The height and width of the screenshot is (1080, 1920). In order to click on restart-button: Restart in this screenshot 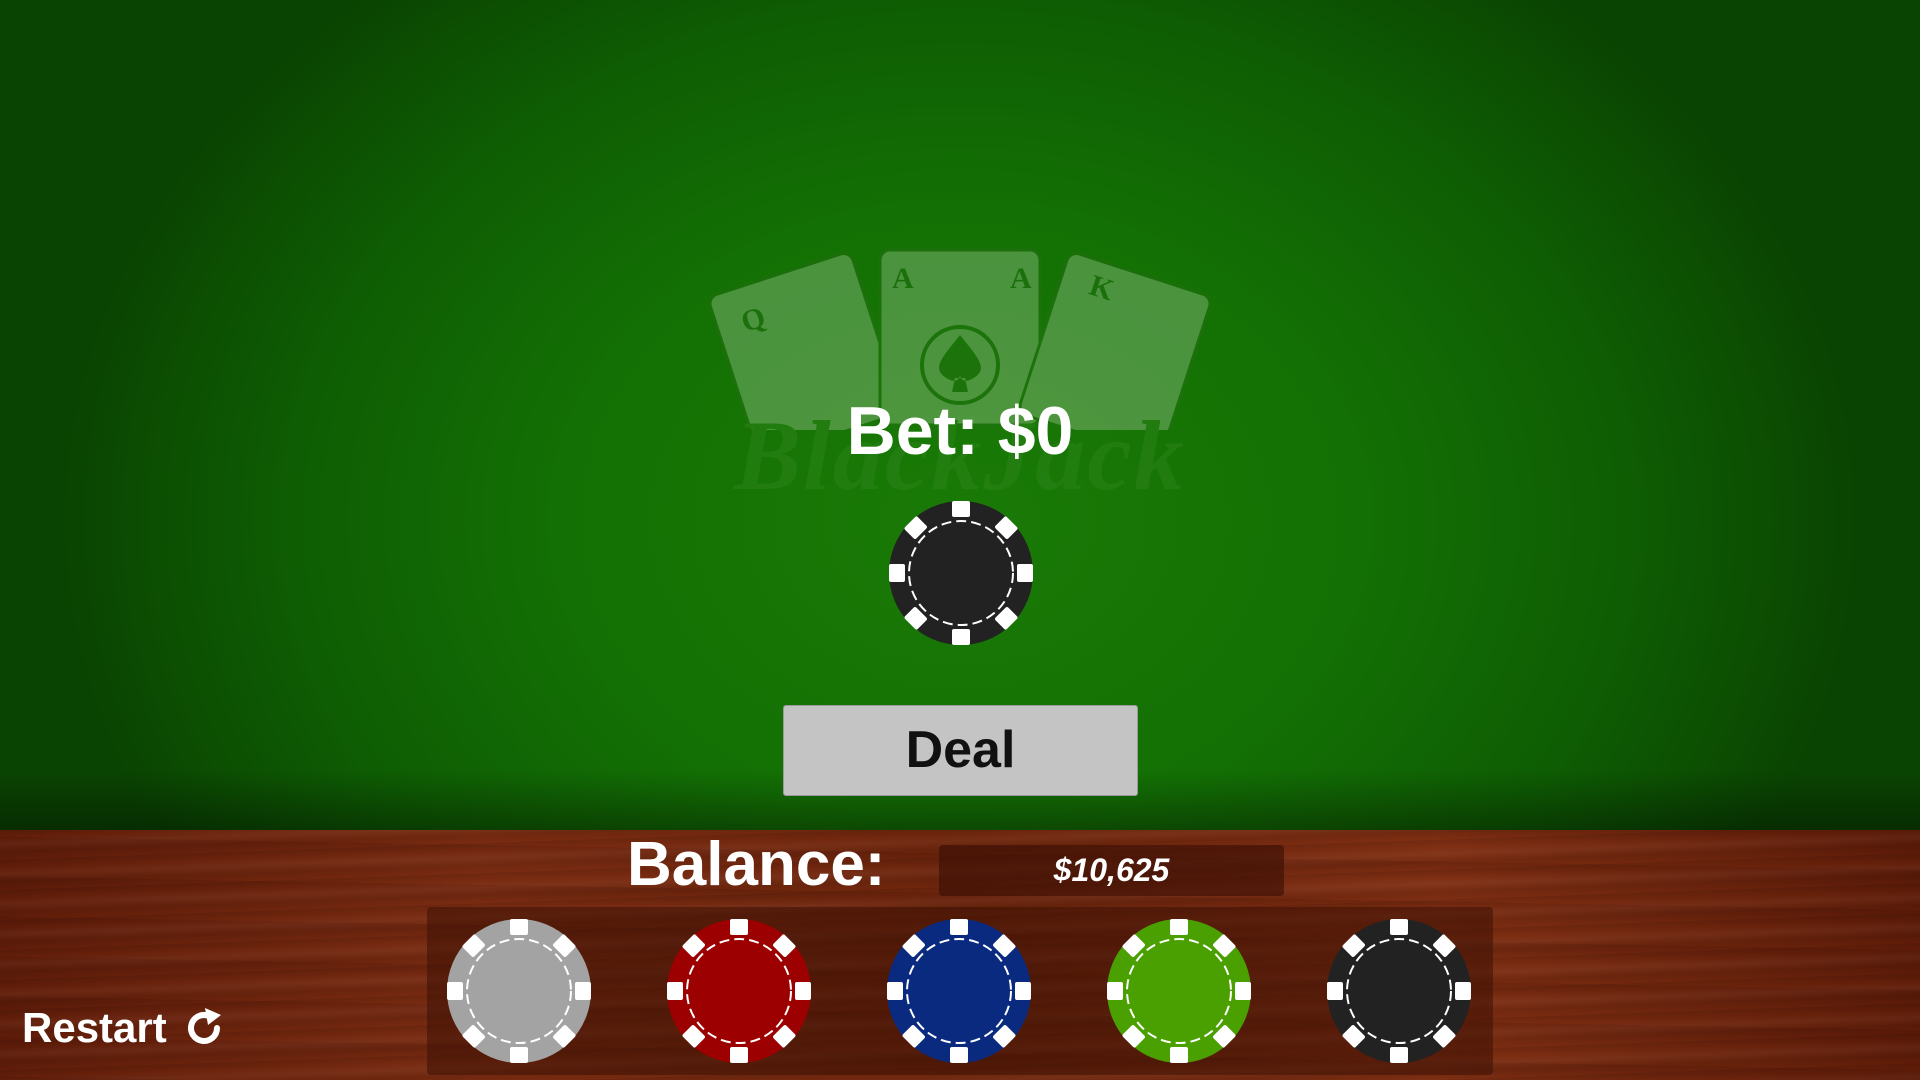, I will do `click(124, 1028)`.